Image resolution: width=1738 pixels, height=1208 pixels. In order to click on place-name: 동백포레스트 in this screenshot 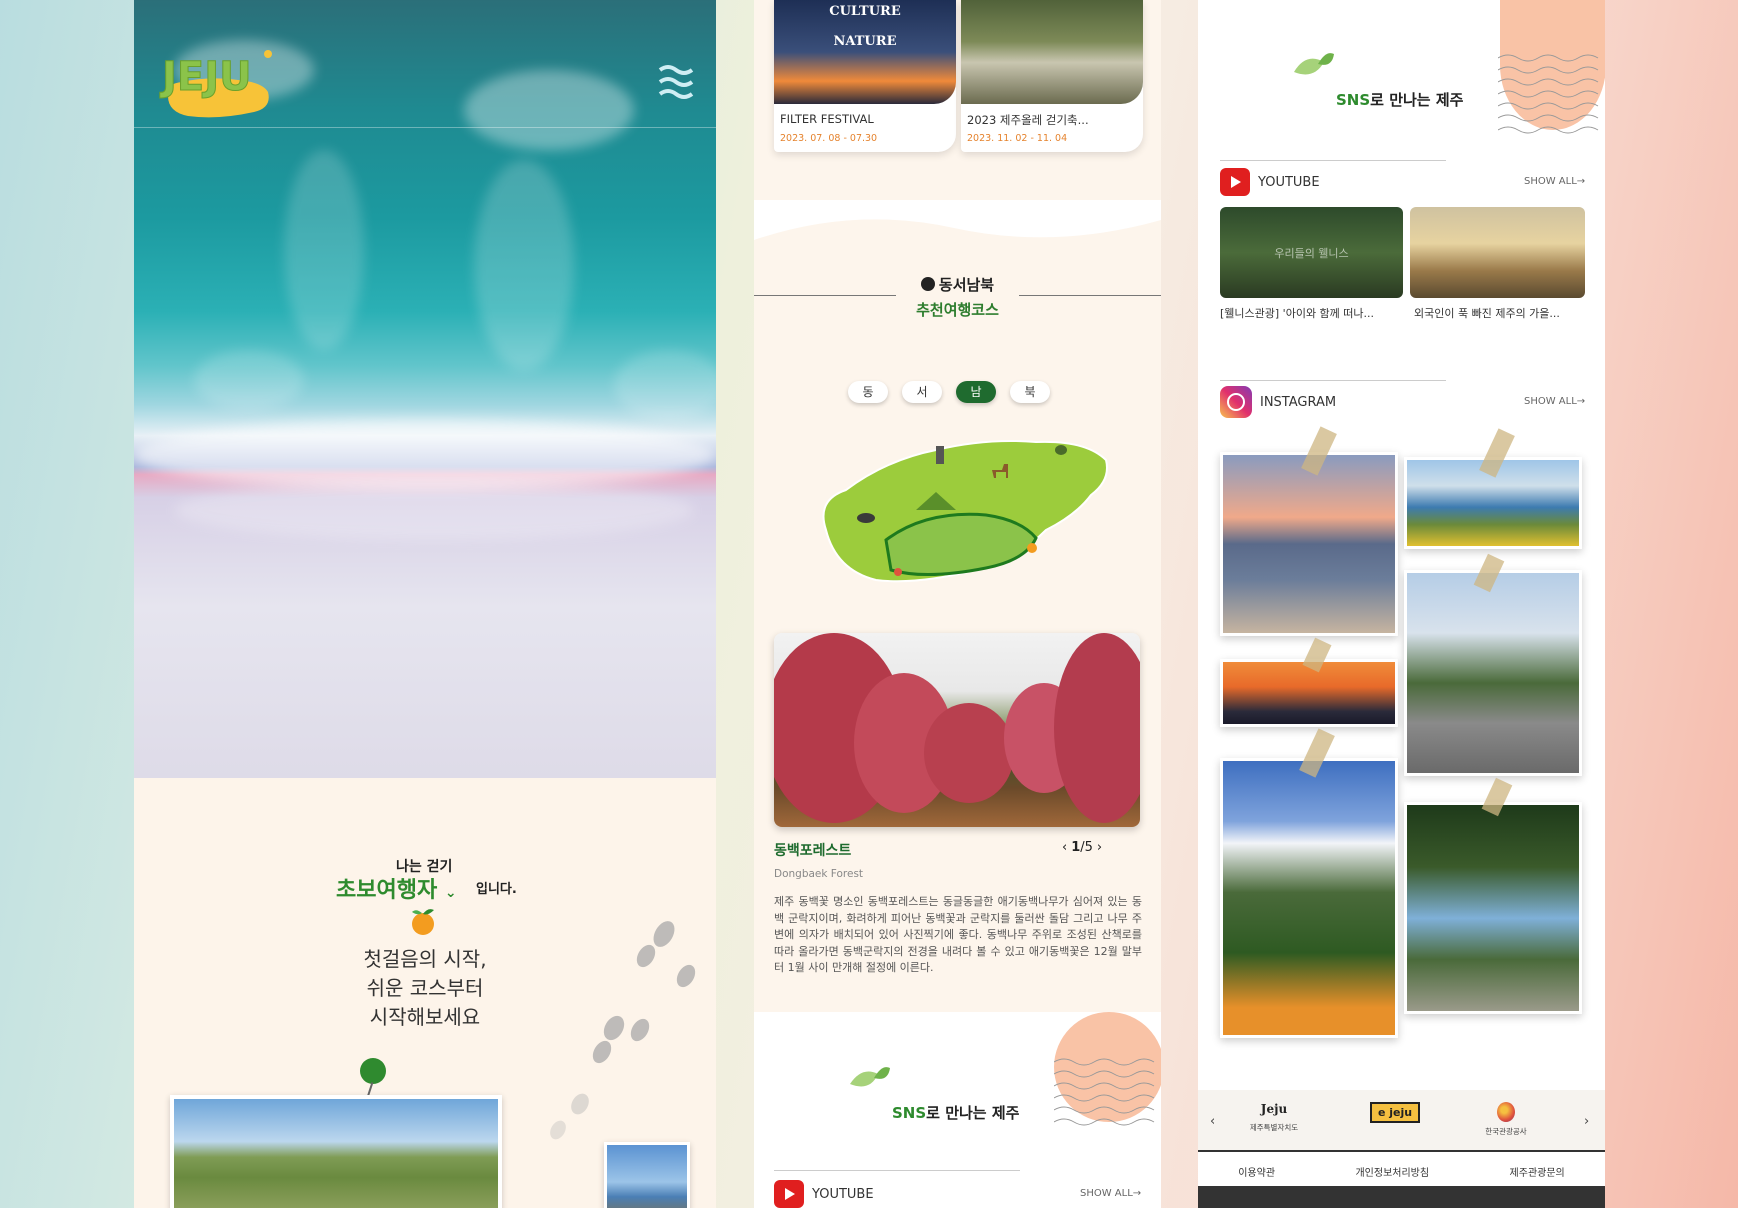, I will do `click(813, 851)`.